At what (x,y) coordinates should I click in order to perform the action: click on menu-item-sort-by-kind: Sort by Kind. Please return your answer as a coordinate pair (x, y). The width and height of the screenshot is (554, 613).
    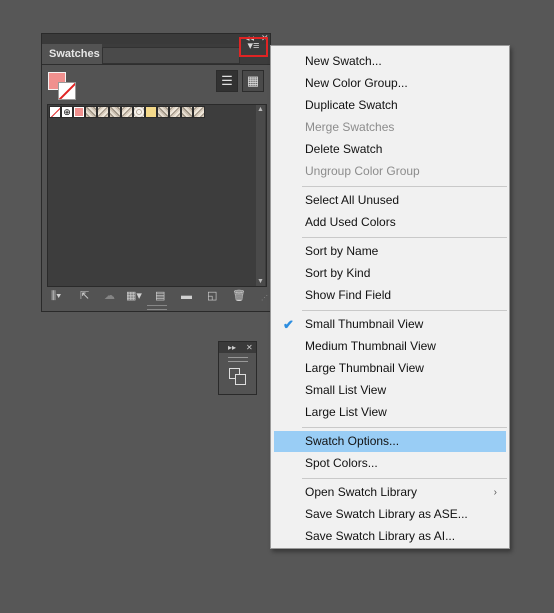
    Looking at the image, I should click on (390, 273).